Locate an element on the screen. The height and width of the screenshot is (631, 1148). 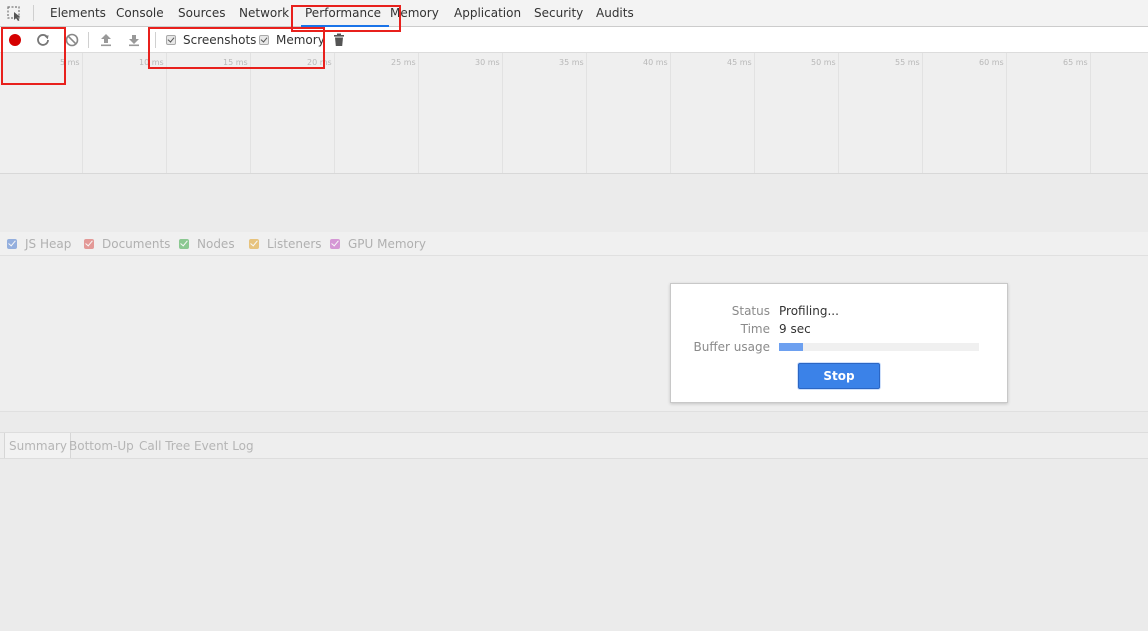
tab-bottom-up: Bottom-Up is located at coordinates (101, 445).